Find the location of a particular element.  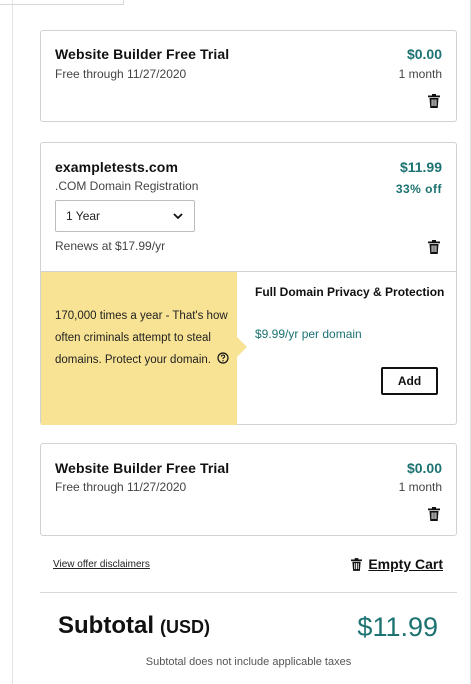

item-title: exampletests.com is located at coordinates (116, 167).